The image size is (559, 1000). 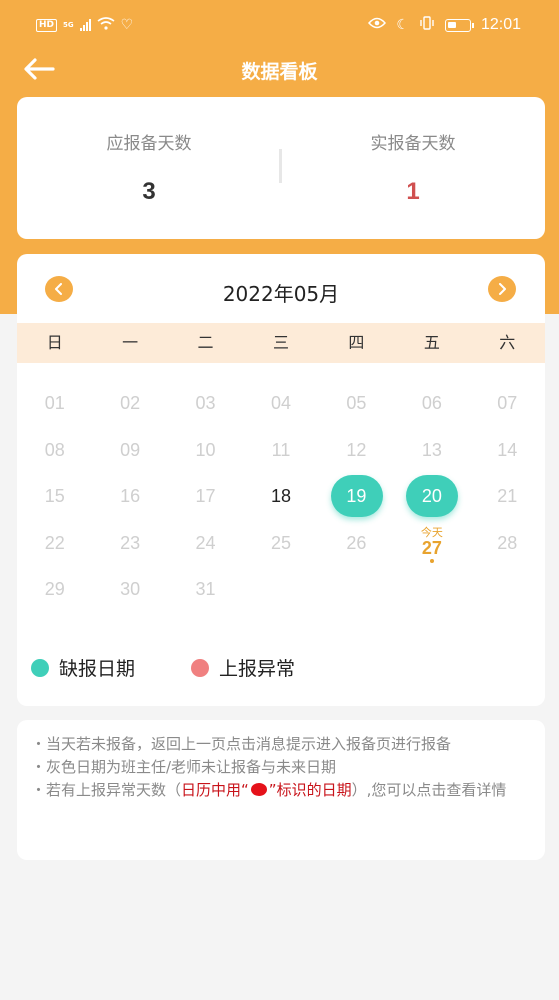 What do you see at coordinates (507, 543) in the screenshot?
I see `calendar-day: 28` at bounding box center [507, 543].